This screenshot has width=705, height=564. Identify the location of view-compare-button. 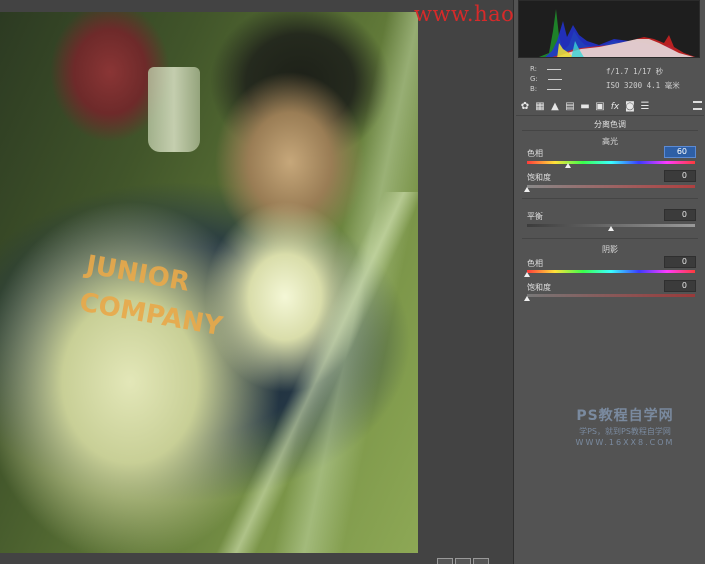
(481, 561).